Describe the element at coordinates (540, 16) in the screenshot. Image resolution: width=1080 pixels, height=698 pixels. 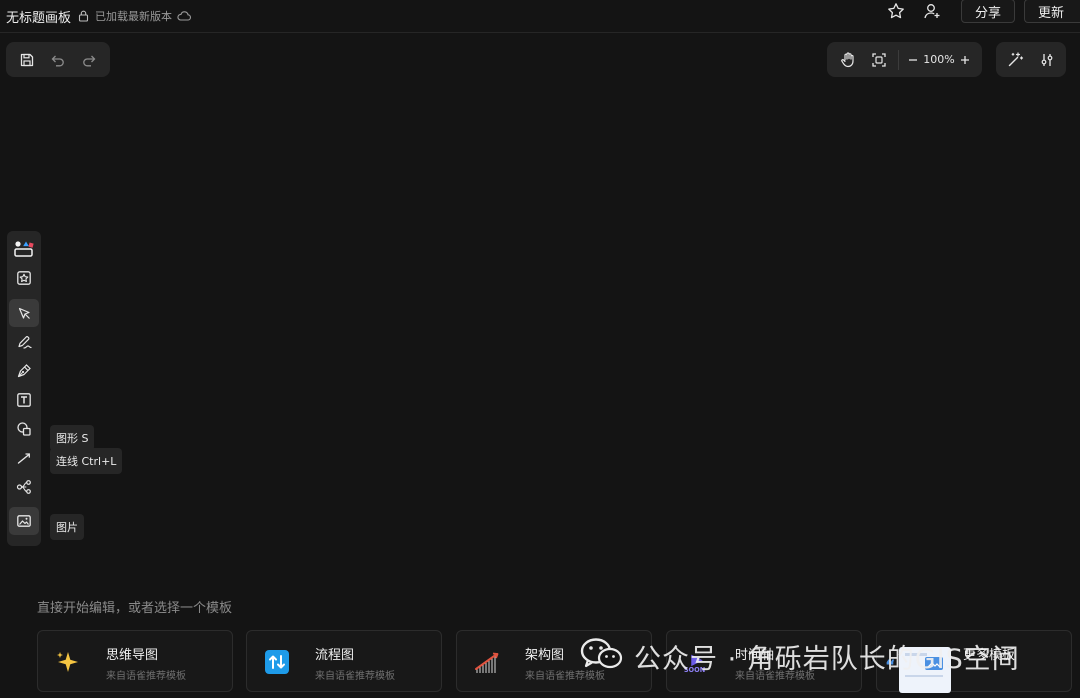
I see `top-bar: 无标题画板 已加载最新版本 分享 更新` at that location.